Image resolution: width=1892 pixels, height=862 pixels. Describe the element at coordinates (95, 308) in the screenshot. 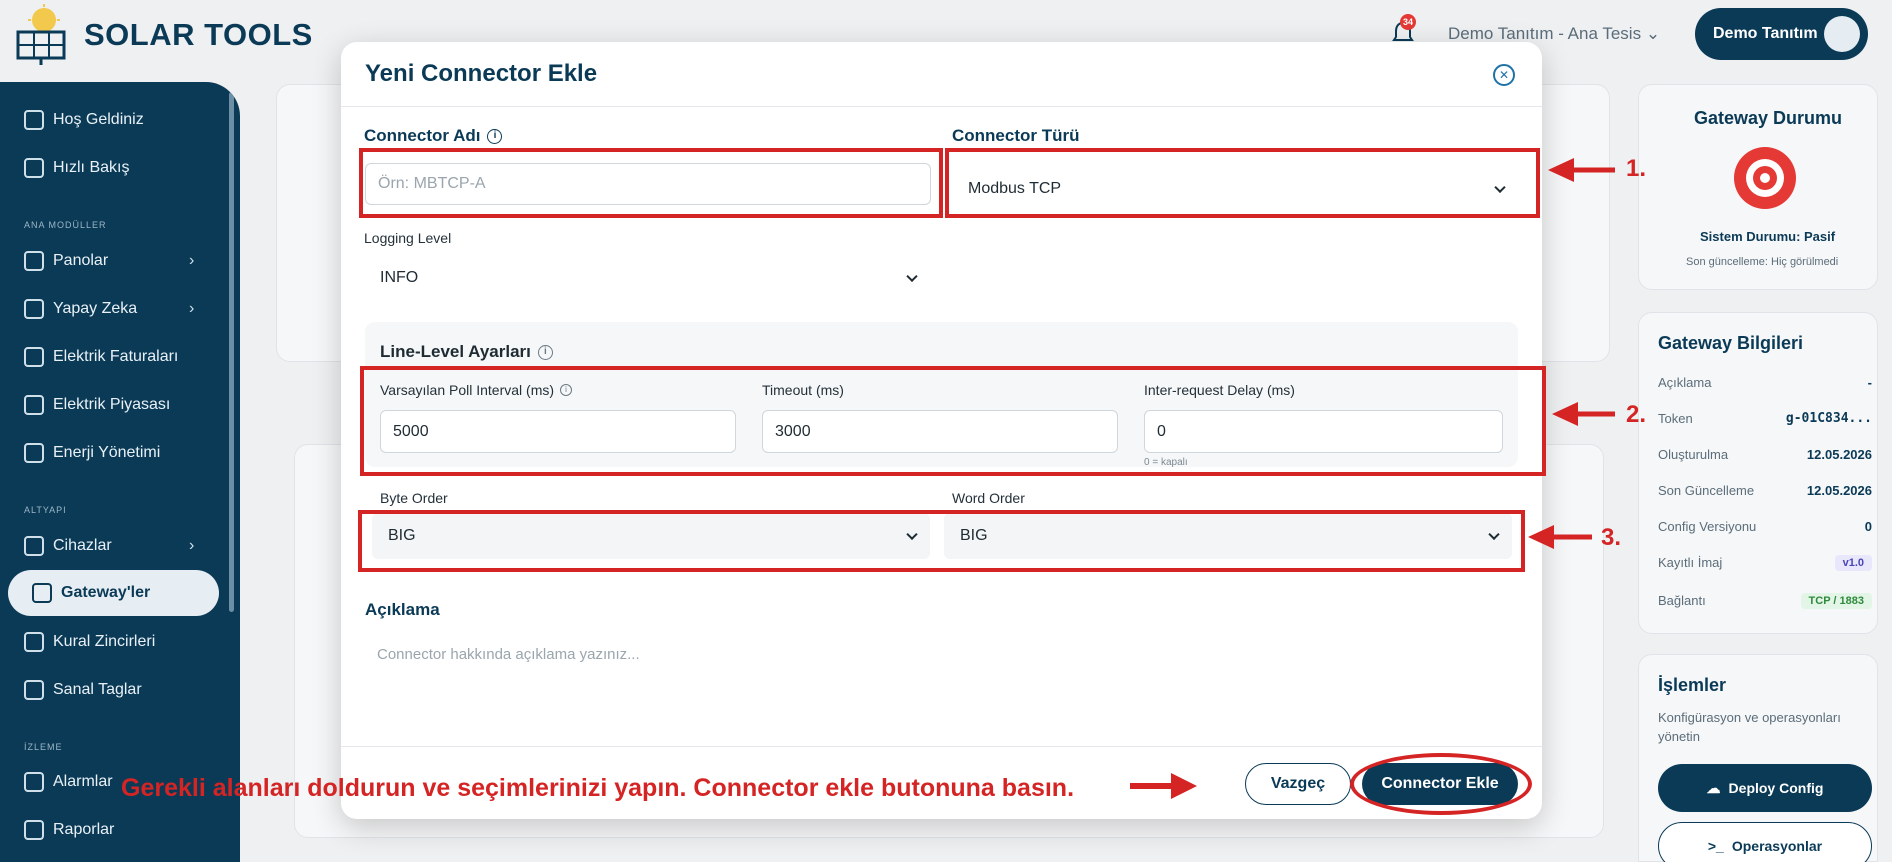

I see `sidebar-item-label: Yapay Zeka` at that location.